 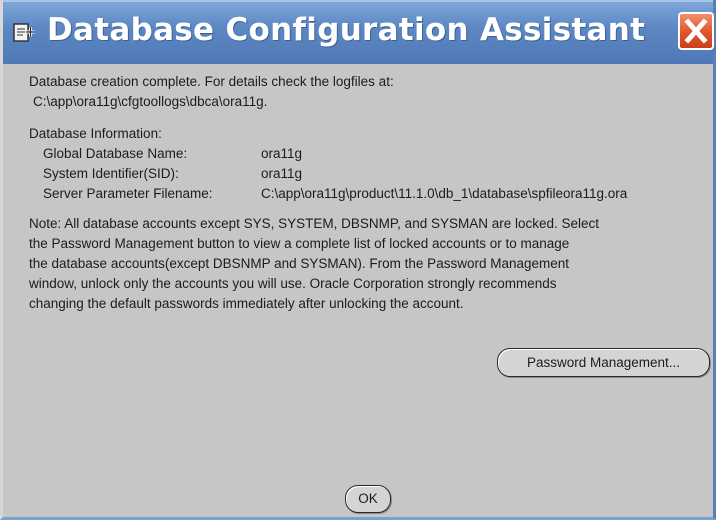 What do you see at coordinates (115, 153) in the screenshot?
I see `info-label: Global Database Name:` at bounding box center [115, 153].